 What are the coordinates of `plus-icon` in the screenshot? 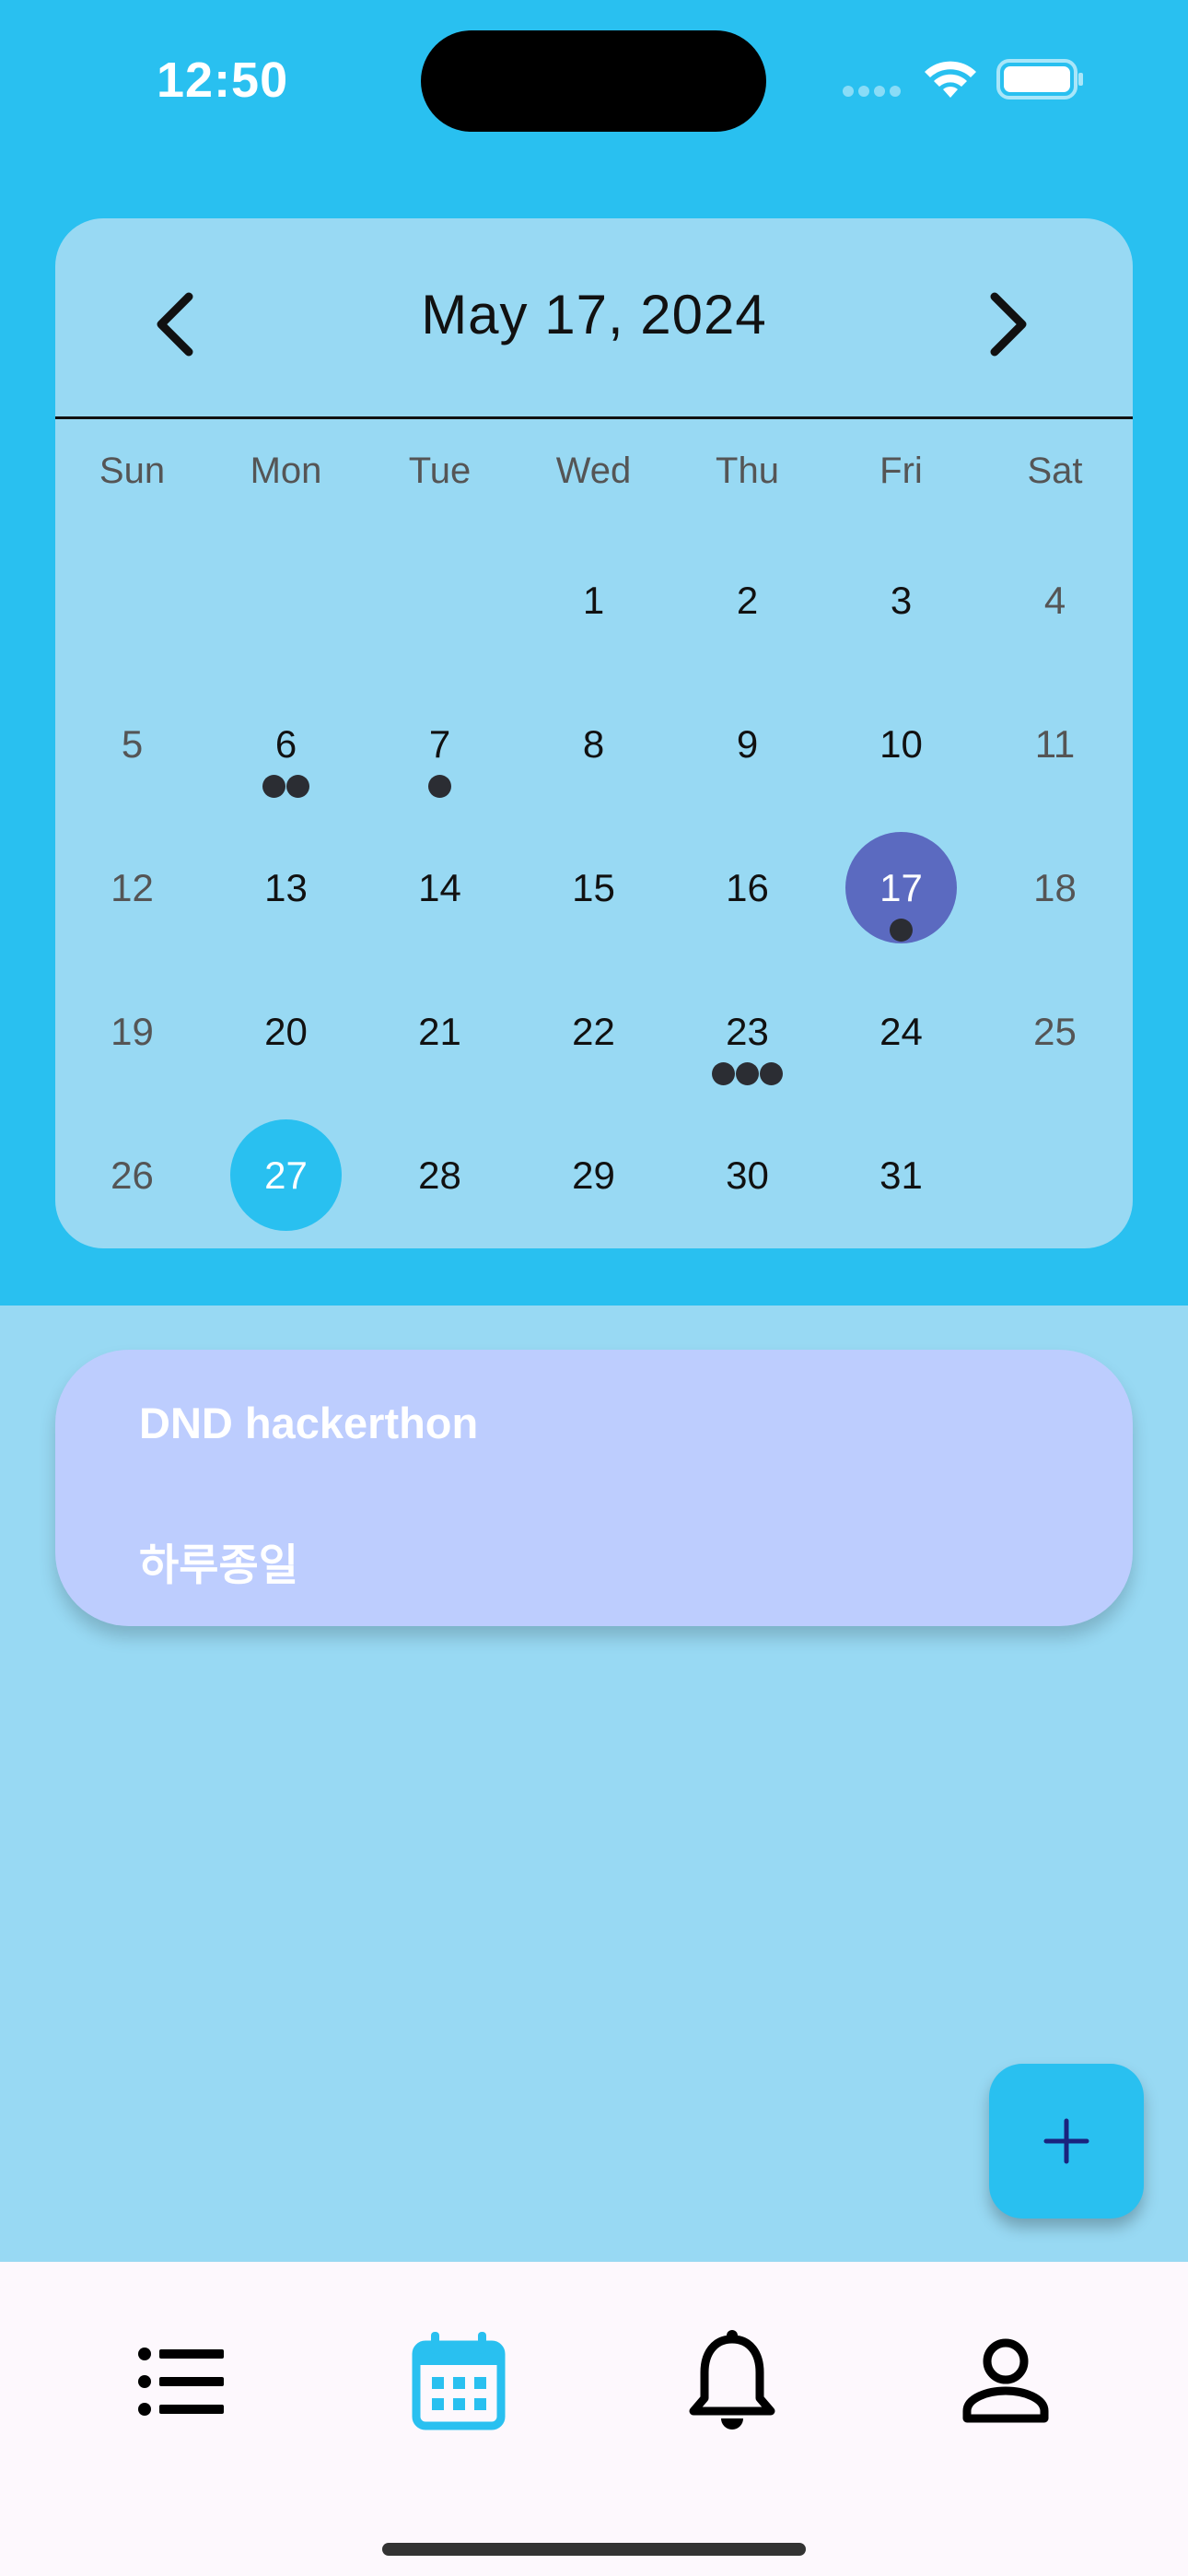 It's located at (1066, 2141).